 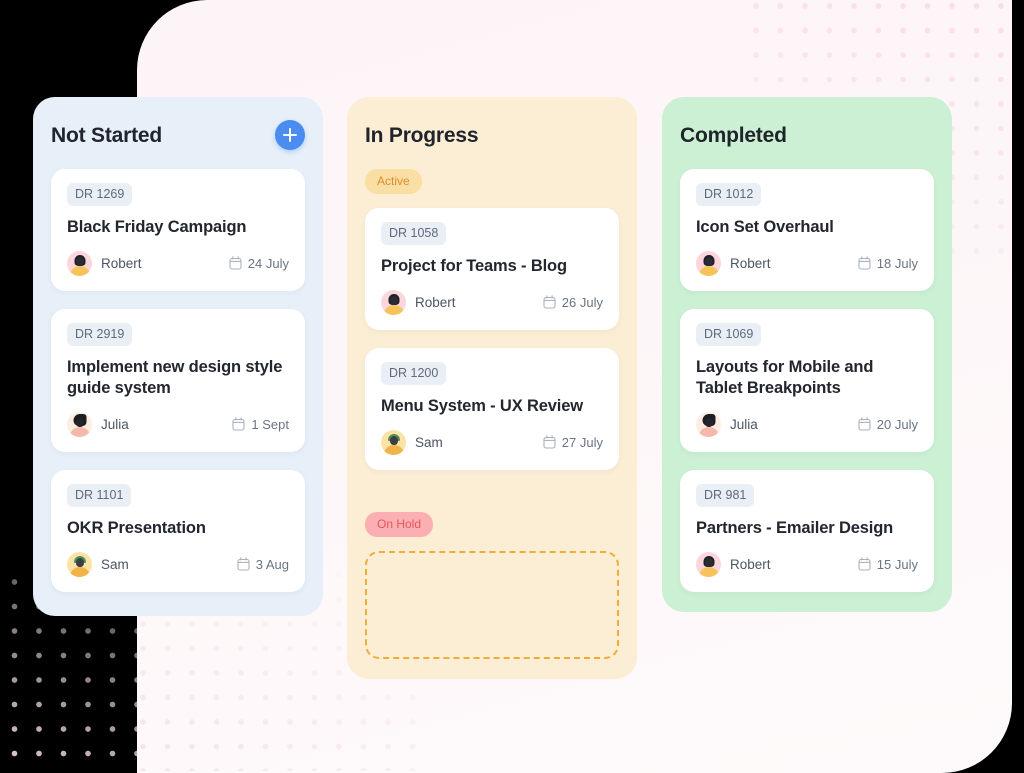 I want to click on task-card-footer: Julia 20 July, so click(x=807, y=424).